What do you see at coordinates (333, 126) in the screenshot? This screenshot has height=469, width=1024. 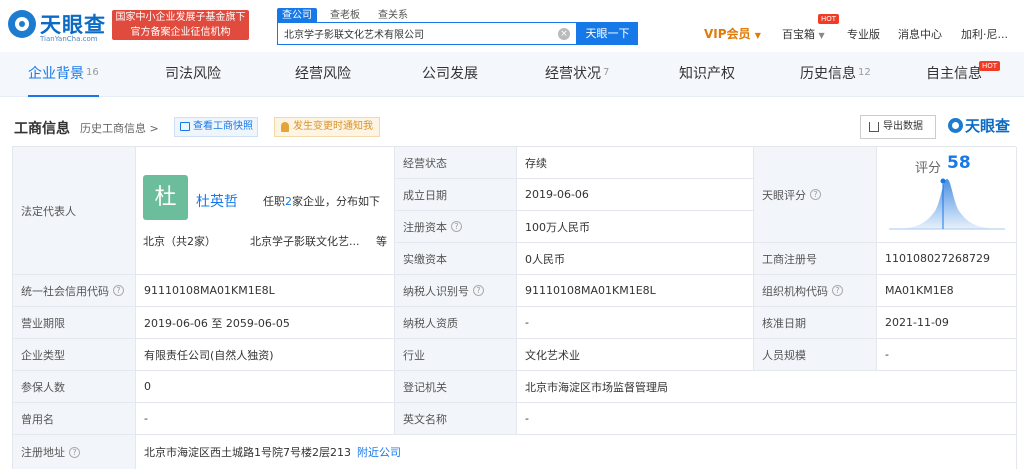 I see `notify-label: 发生变更时通知我` at bounding box center [333, 126].